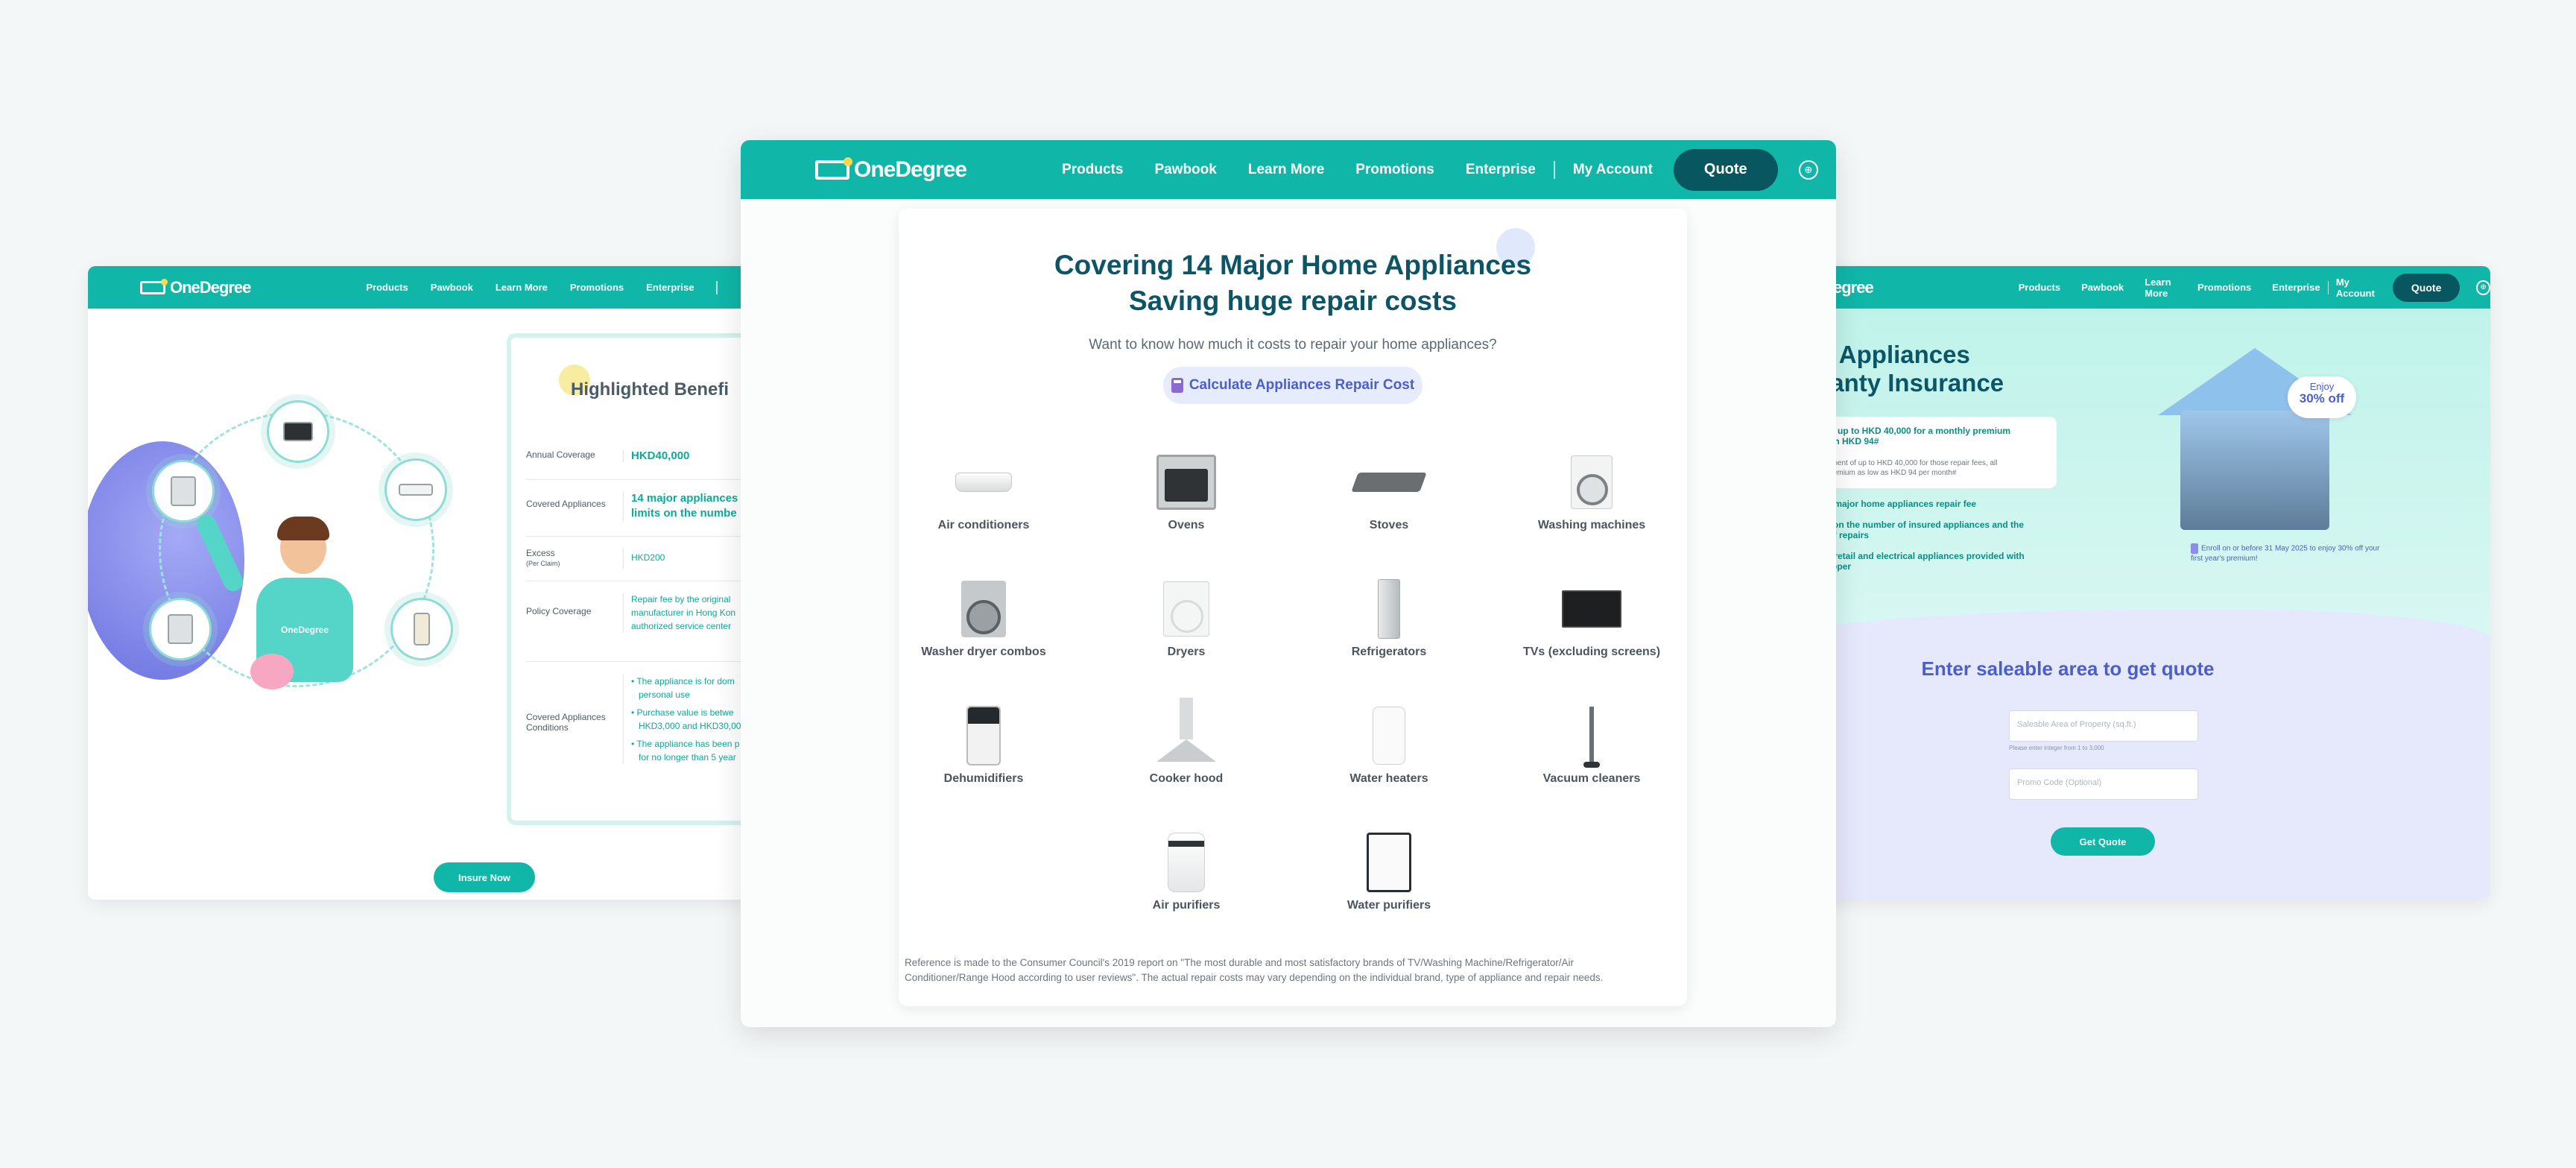 The width and height of the screenshot is (2576, 1168). Describe the element at coordinates (2103, 842) in the screenshot. I see `get-quote-button: Get Quote` at that location.